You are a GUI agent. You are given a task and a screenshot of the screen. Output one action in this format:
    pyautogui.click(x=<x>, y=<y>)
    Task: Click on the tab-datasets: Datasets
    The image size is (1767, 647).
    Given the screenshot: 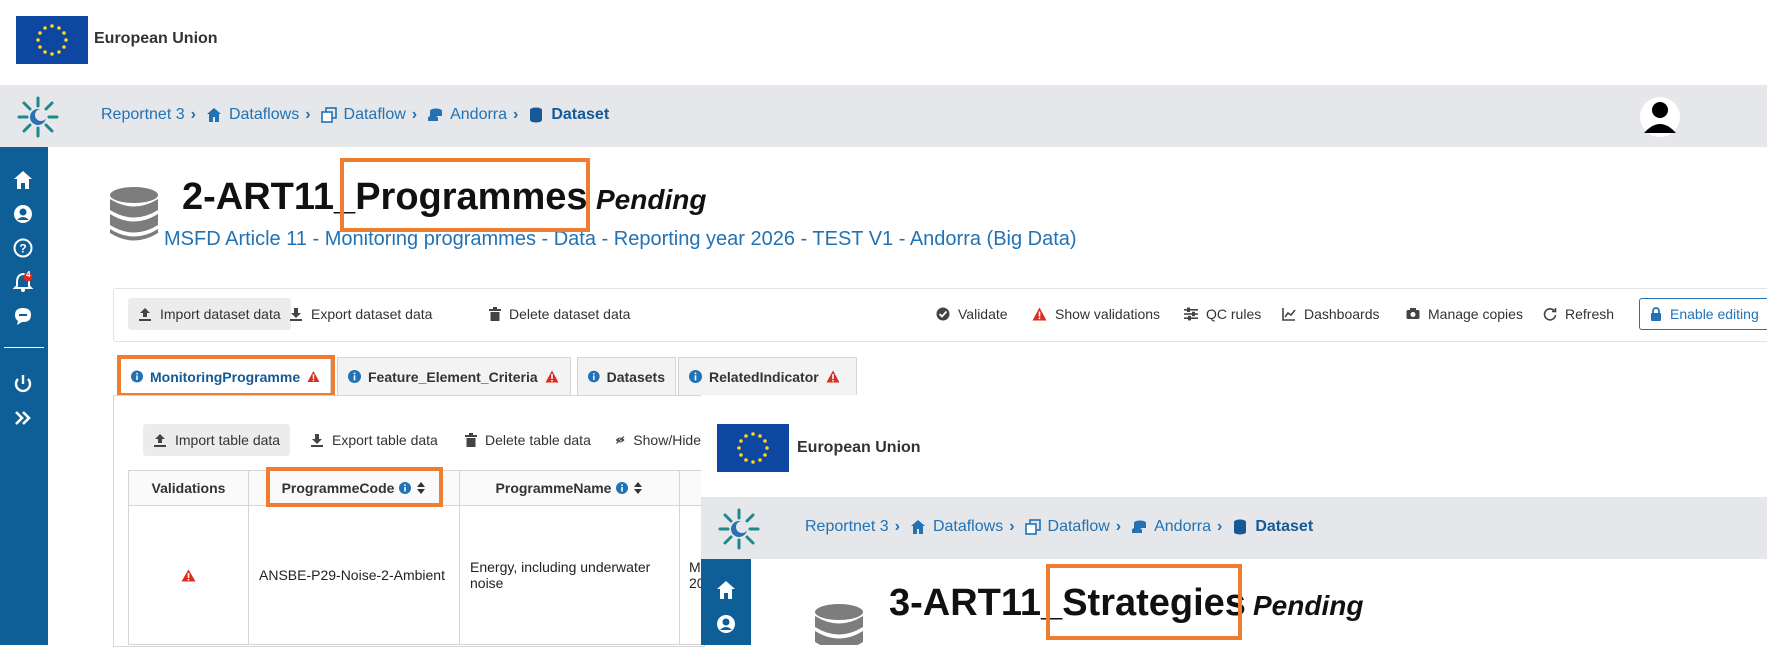 What is the action you would take?
    pyautogui.click(x=626, y=376)
    